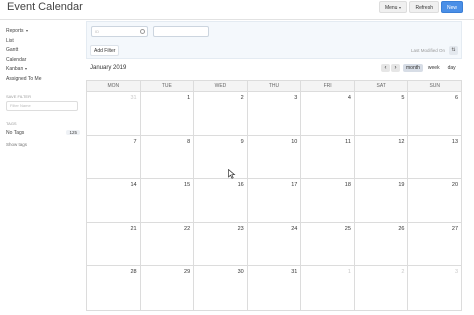 The height and width of the screenshot is (315, 474). I want to click on weekday-label: TUE, so click(168, 86).